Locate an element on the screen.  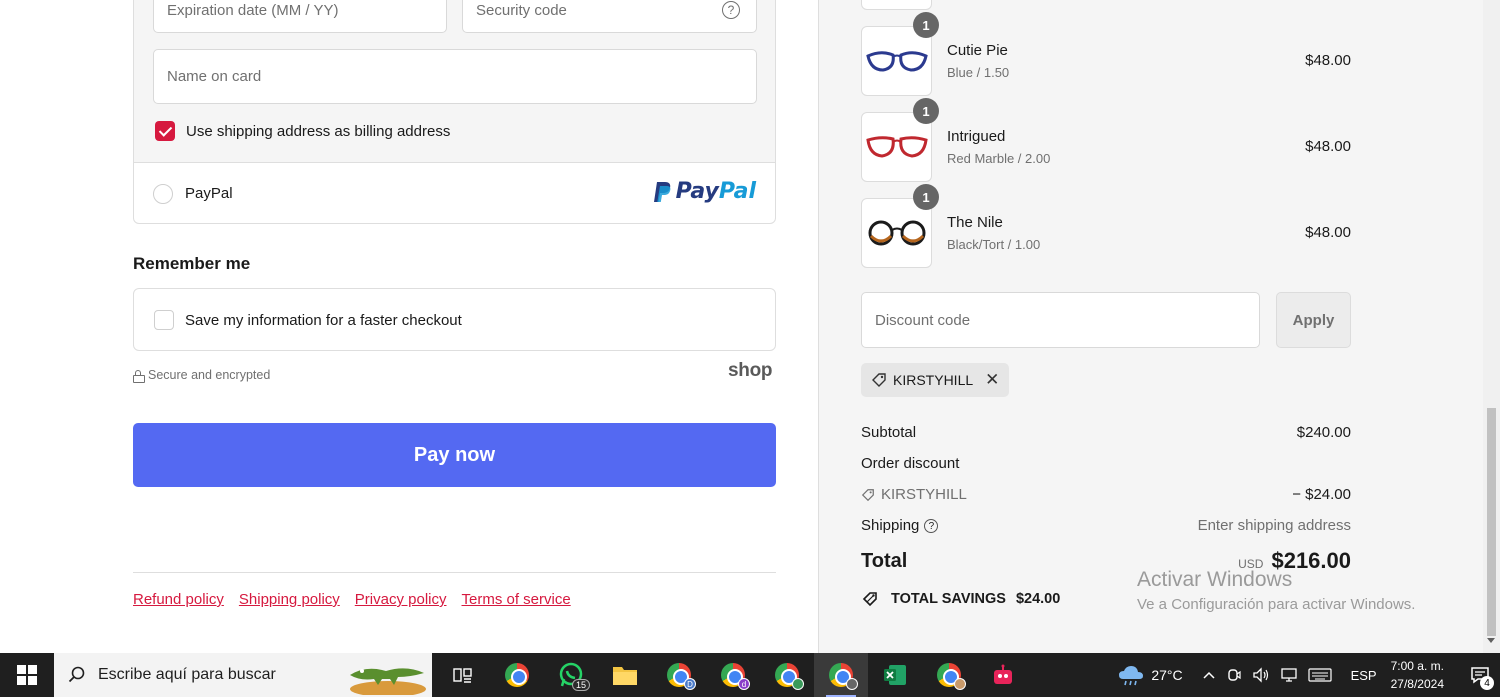
total-savings: TOTAL SAVINGS $24.00 is located at coordinates (960, 599).